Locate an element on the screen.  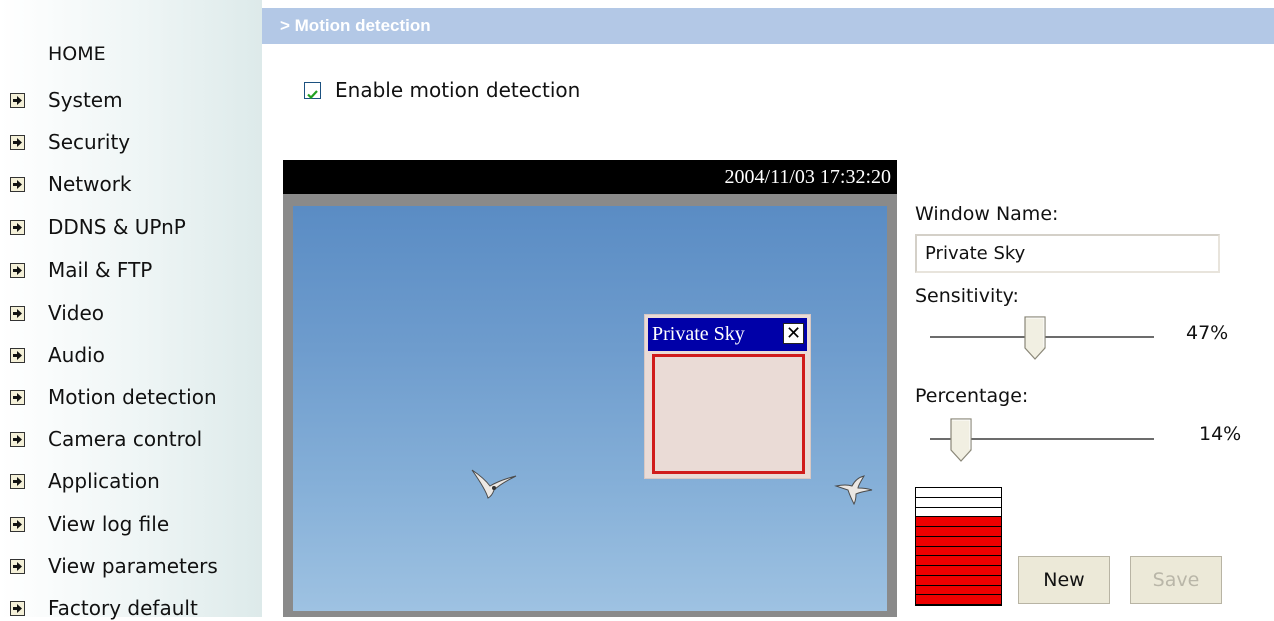
sidebar-item-label: Audio is located at coordinates (76, 355).